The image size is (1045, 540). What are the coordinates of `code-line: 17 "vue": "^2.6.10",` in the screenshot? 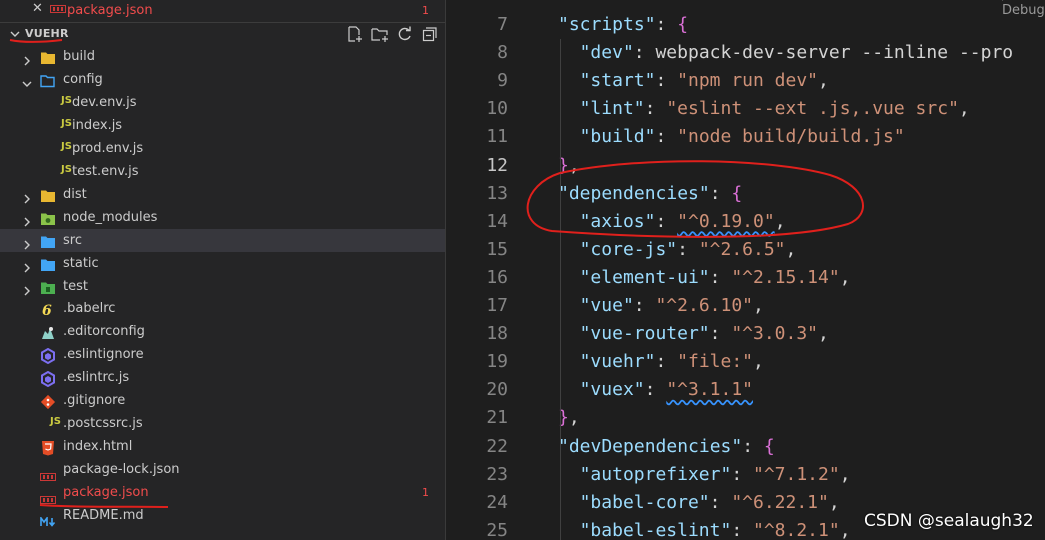 It's located at (745, 306).